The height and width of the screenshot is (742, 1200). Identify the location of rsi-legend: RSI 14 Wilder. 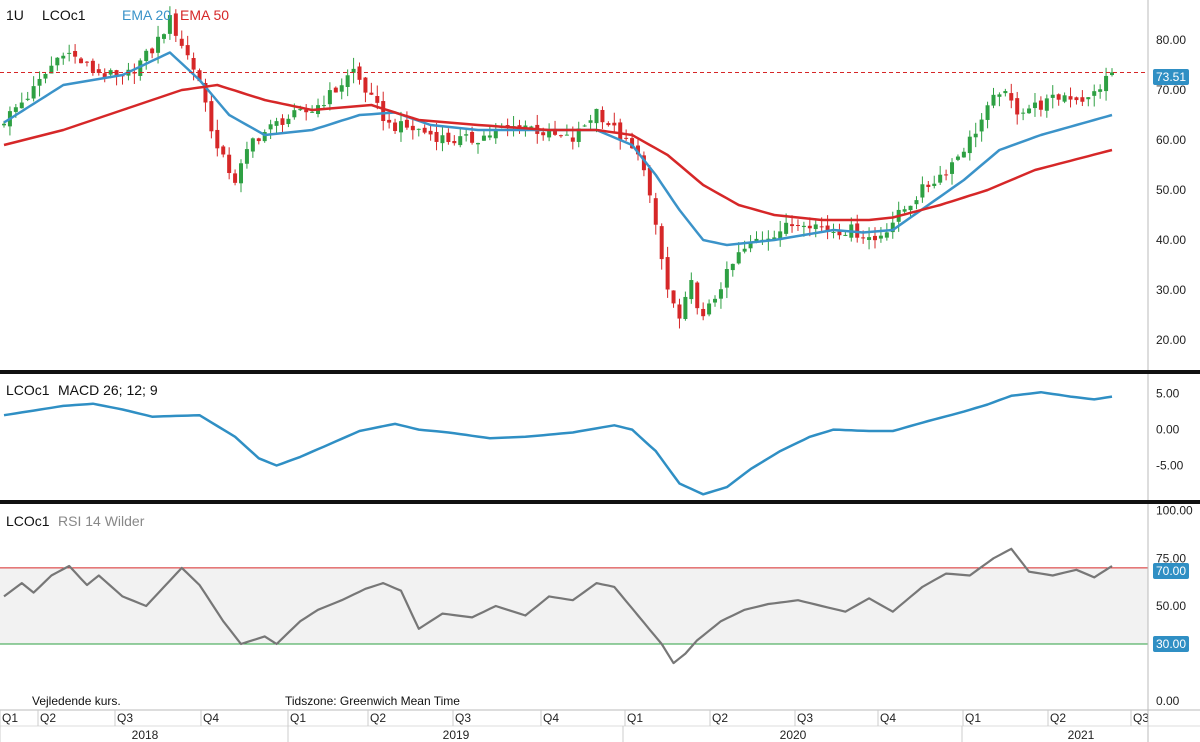
(101, 521).